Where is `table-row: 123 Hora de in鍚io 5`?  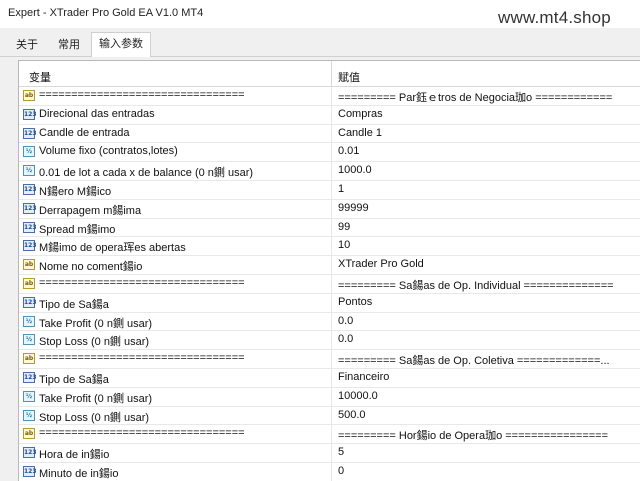
table-row: 123 Hora de in鍚io 5 is located at coordinates (329, 453).